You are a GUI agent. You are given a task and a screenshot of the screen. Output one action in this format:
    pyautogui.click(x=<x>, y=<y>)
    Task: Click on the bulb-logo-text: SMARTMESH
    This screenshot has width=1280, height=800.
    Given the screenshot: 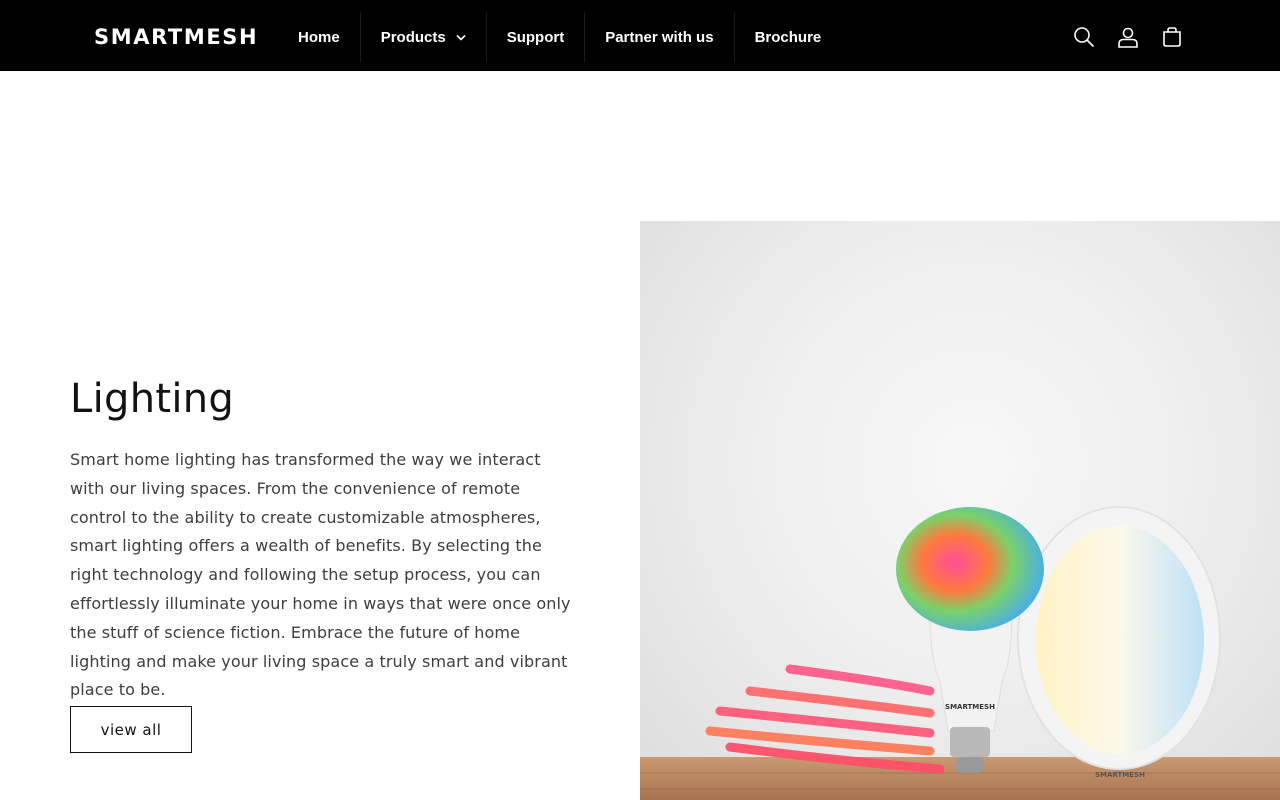 What is the action you would take?
    pyautogui.click(x=970, y=707)
    